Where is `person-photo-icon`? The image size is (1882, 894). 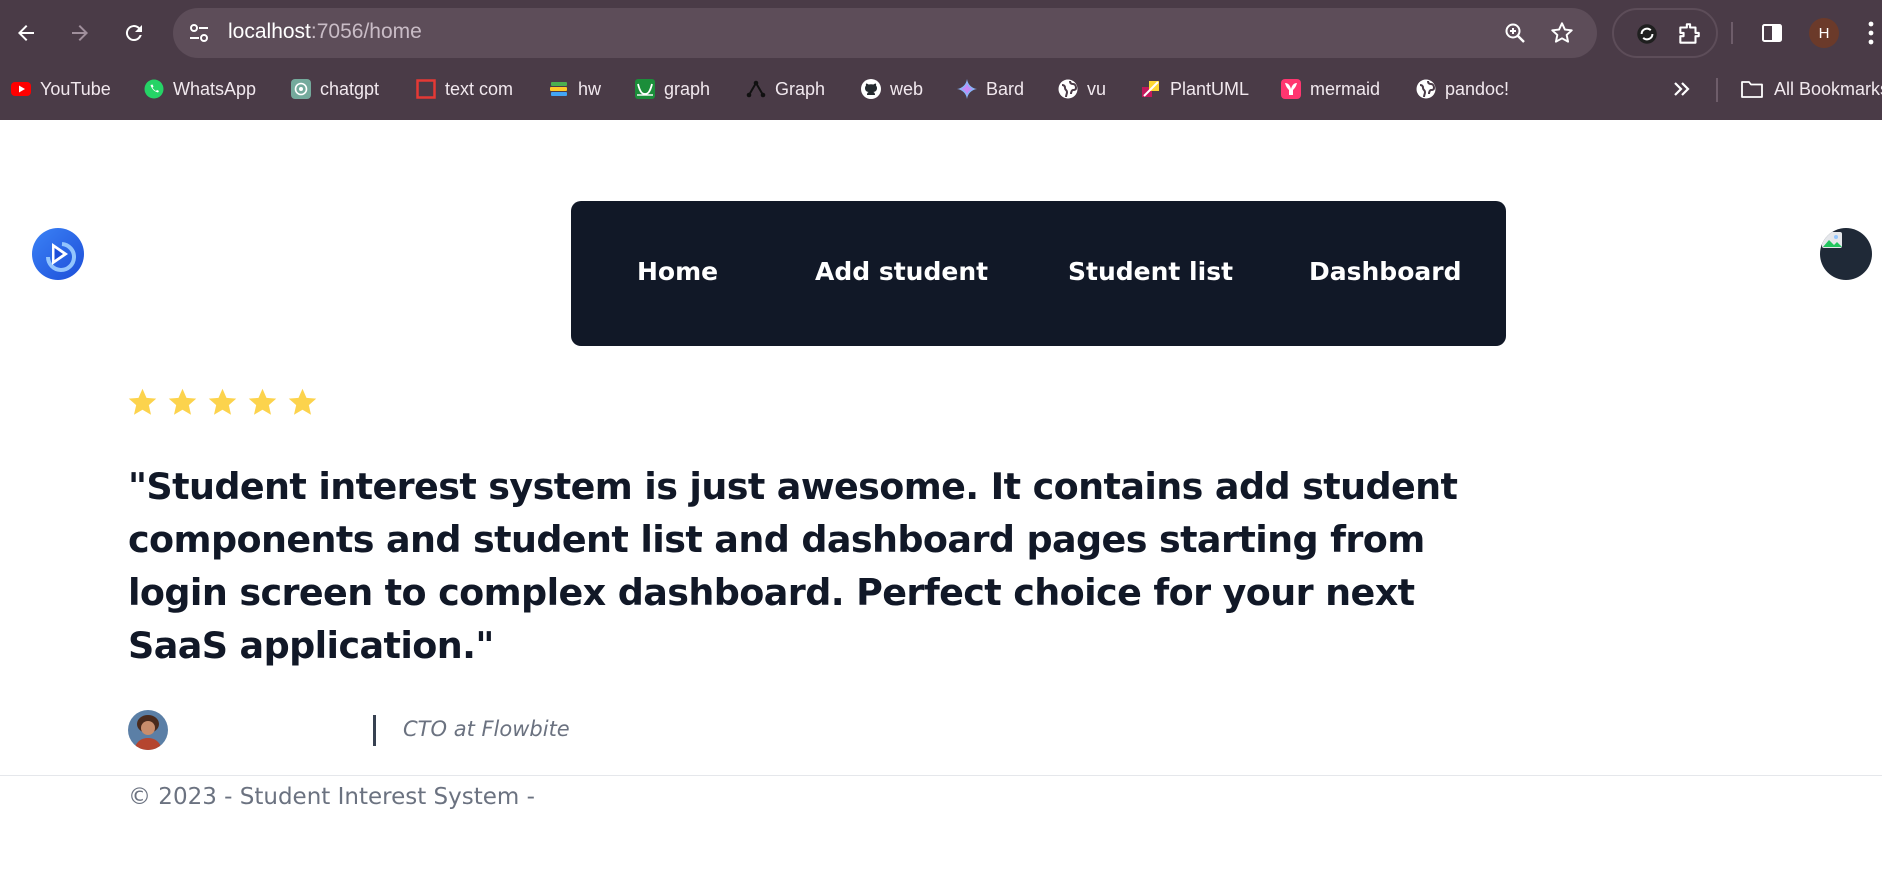 person-photo-icon is located at coordinates (148, 730).